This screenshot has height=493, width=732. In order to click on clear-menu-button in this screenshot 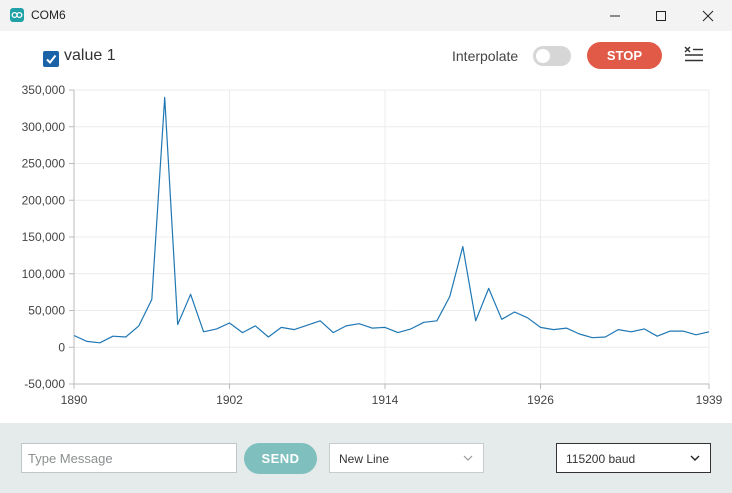, I will do `click(694, 55)`.